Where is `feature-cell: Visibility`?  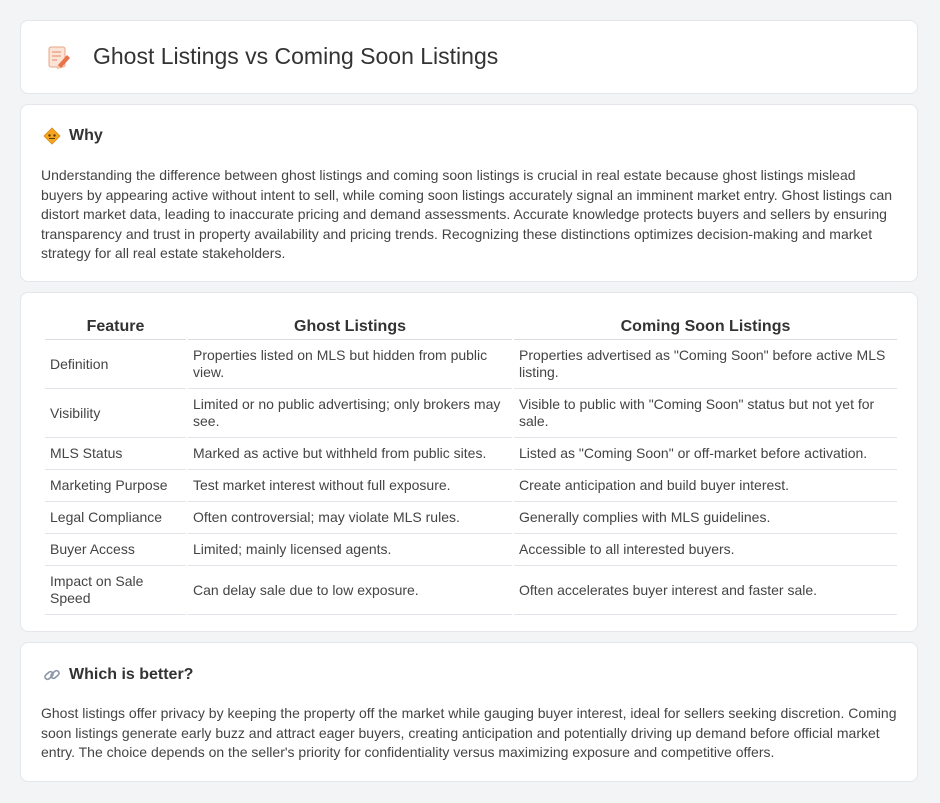 feature-cell: Visibility is located at coordinates (115, 413).